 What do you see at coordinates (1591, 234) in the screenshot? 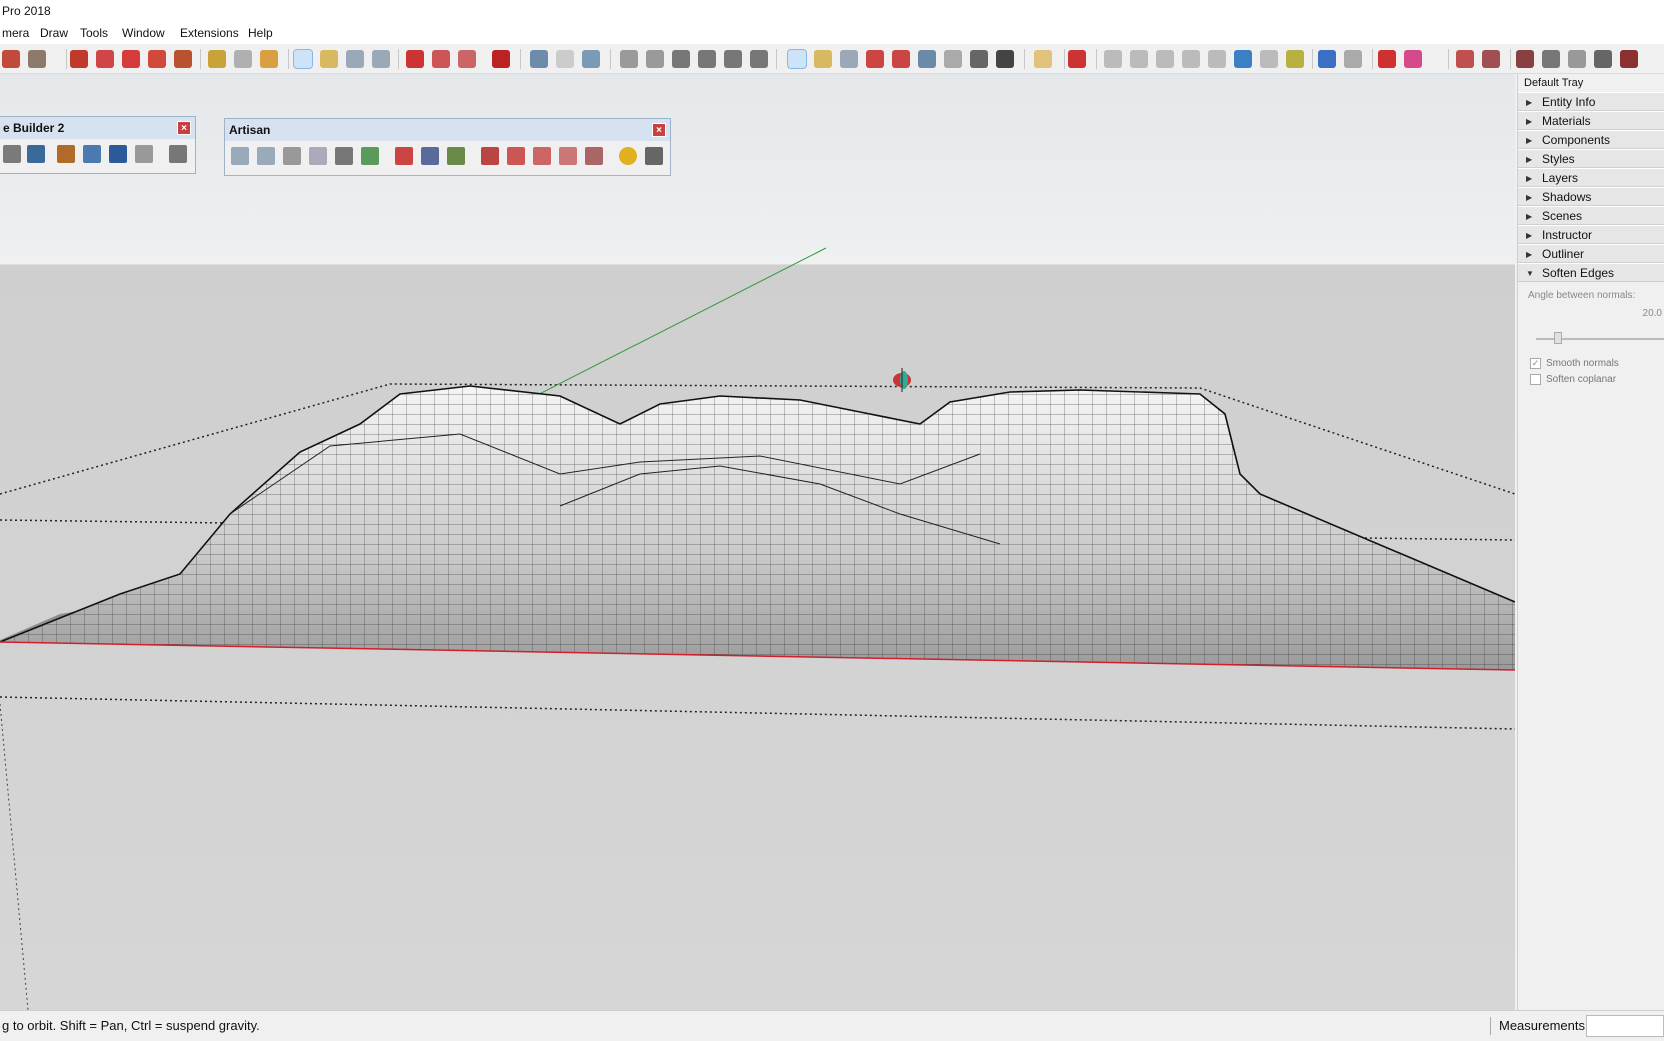
I see `tray-item-instructor: ▶ Instructor` at bounding box center [1591, 234].